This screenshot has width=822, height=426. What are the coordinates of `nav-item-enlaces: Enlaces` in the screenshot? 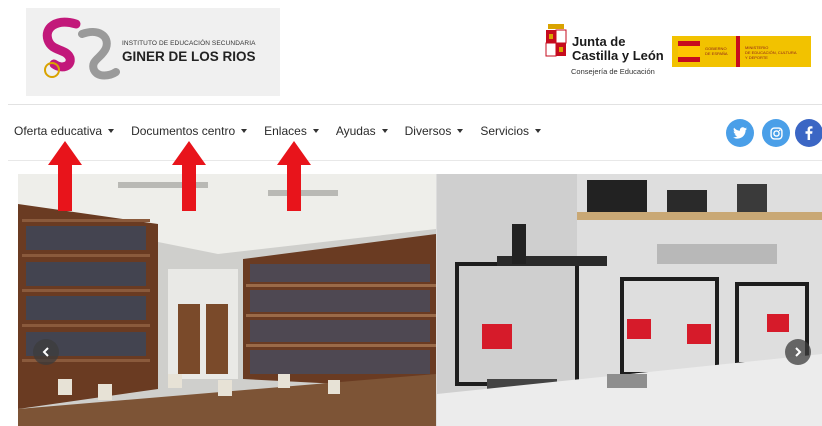 It's located at (291, 131).